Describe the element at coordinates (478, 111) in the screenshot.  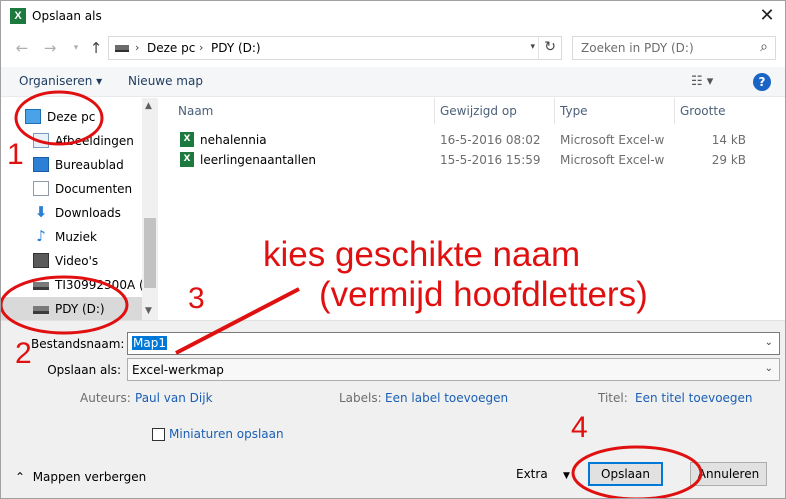
I see `column-header-modified: Gewijzigd op` at that location.